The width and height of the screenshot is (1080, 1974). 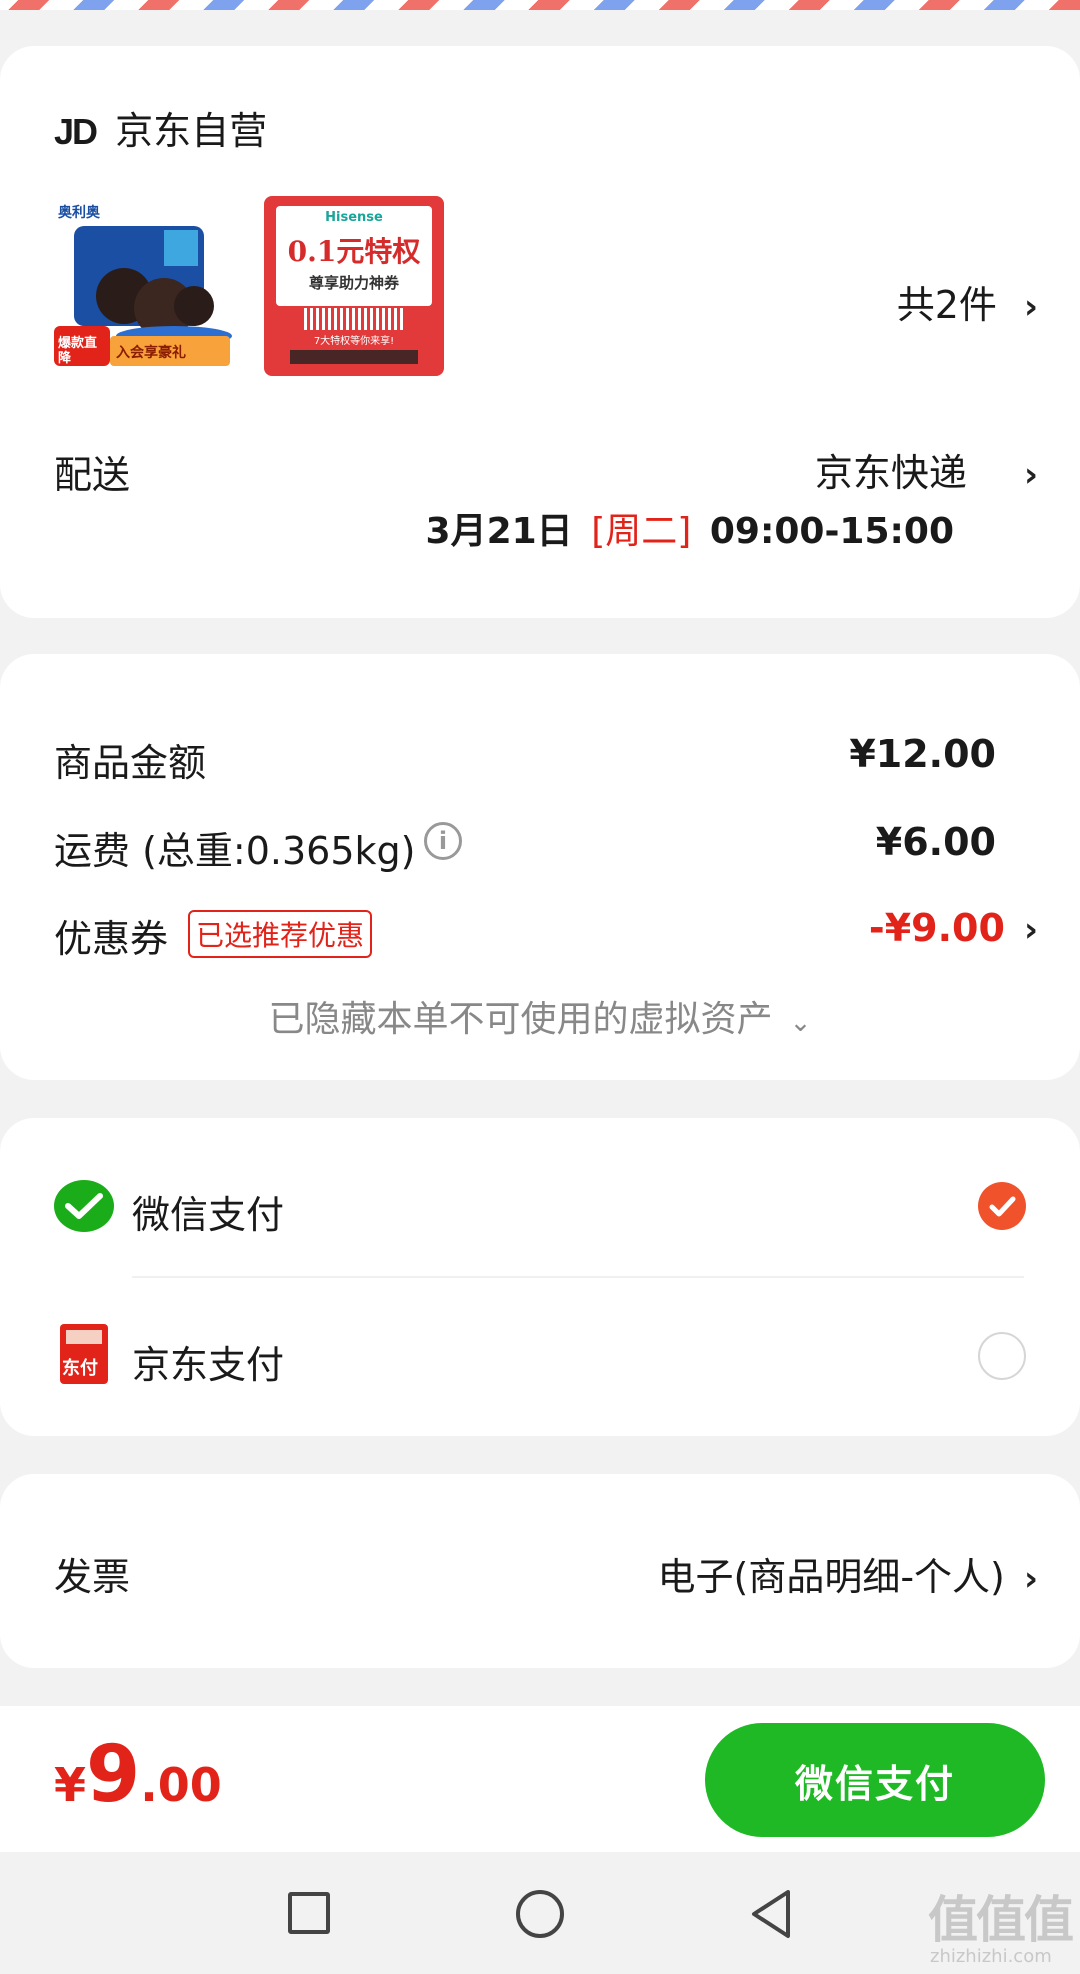 I want to click on chevron-down-icon: ⌄, so click(x=800, y=1023).